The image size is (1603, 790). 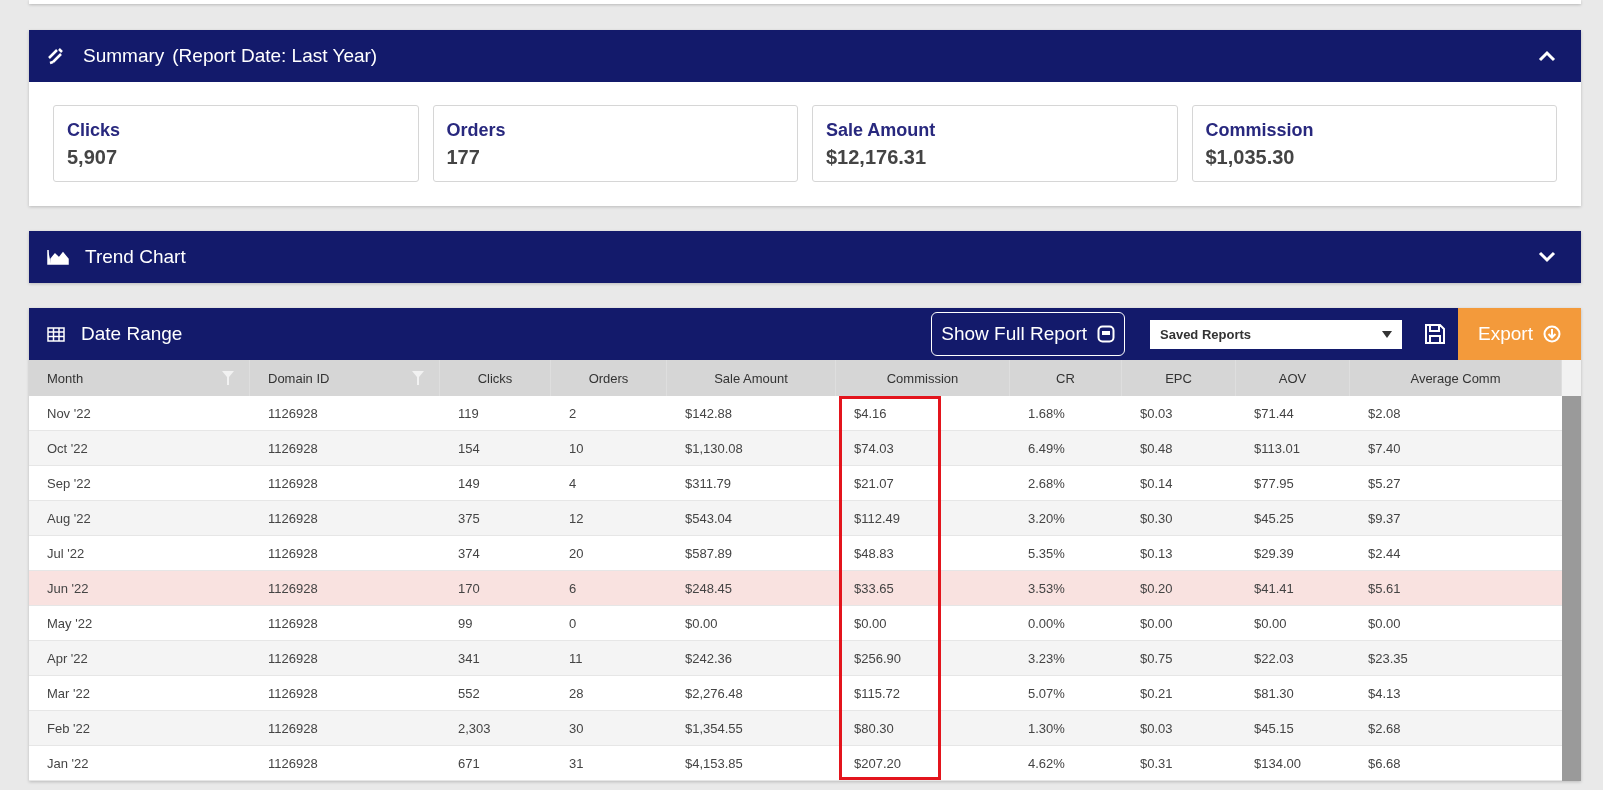 What do you see at coordinates (795, 588) in the screenshot?
I see `table-row: Jun '22 1126928 170 6 $248.45 $33.65 3.53% $0.20 $41.41 $5.61` at bounding box center [795, 588].